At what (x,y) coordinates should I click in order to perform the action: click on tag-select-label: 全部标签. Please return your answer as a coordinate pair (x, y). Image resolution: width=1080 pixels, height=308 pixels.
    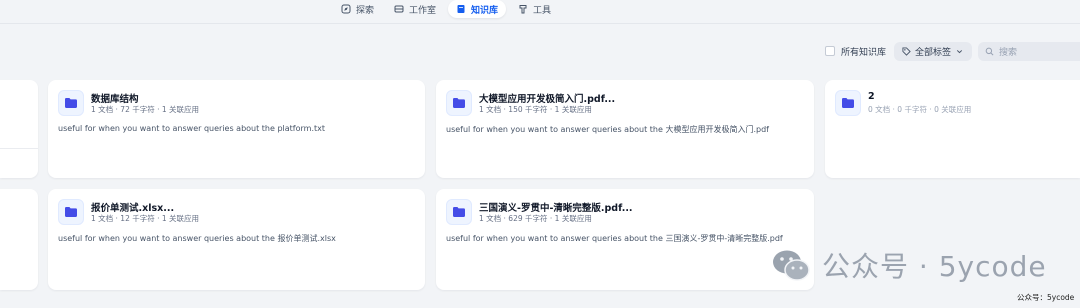
    Looking at the image, I should click on (932, 52).